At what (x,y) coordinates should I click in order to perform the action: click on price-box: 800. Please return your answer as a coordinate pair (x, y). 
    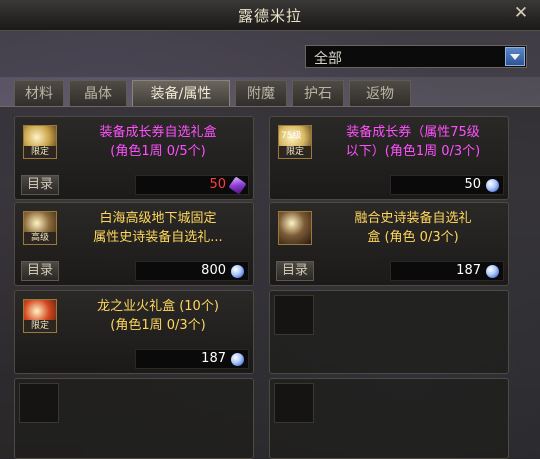
    Looking at the image, I should click on (192, 271).